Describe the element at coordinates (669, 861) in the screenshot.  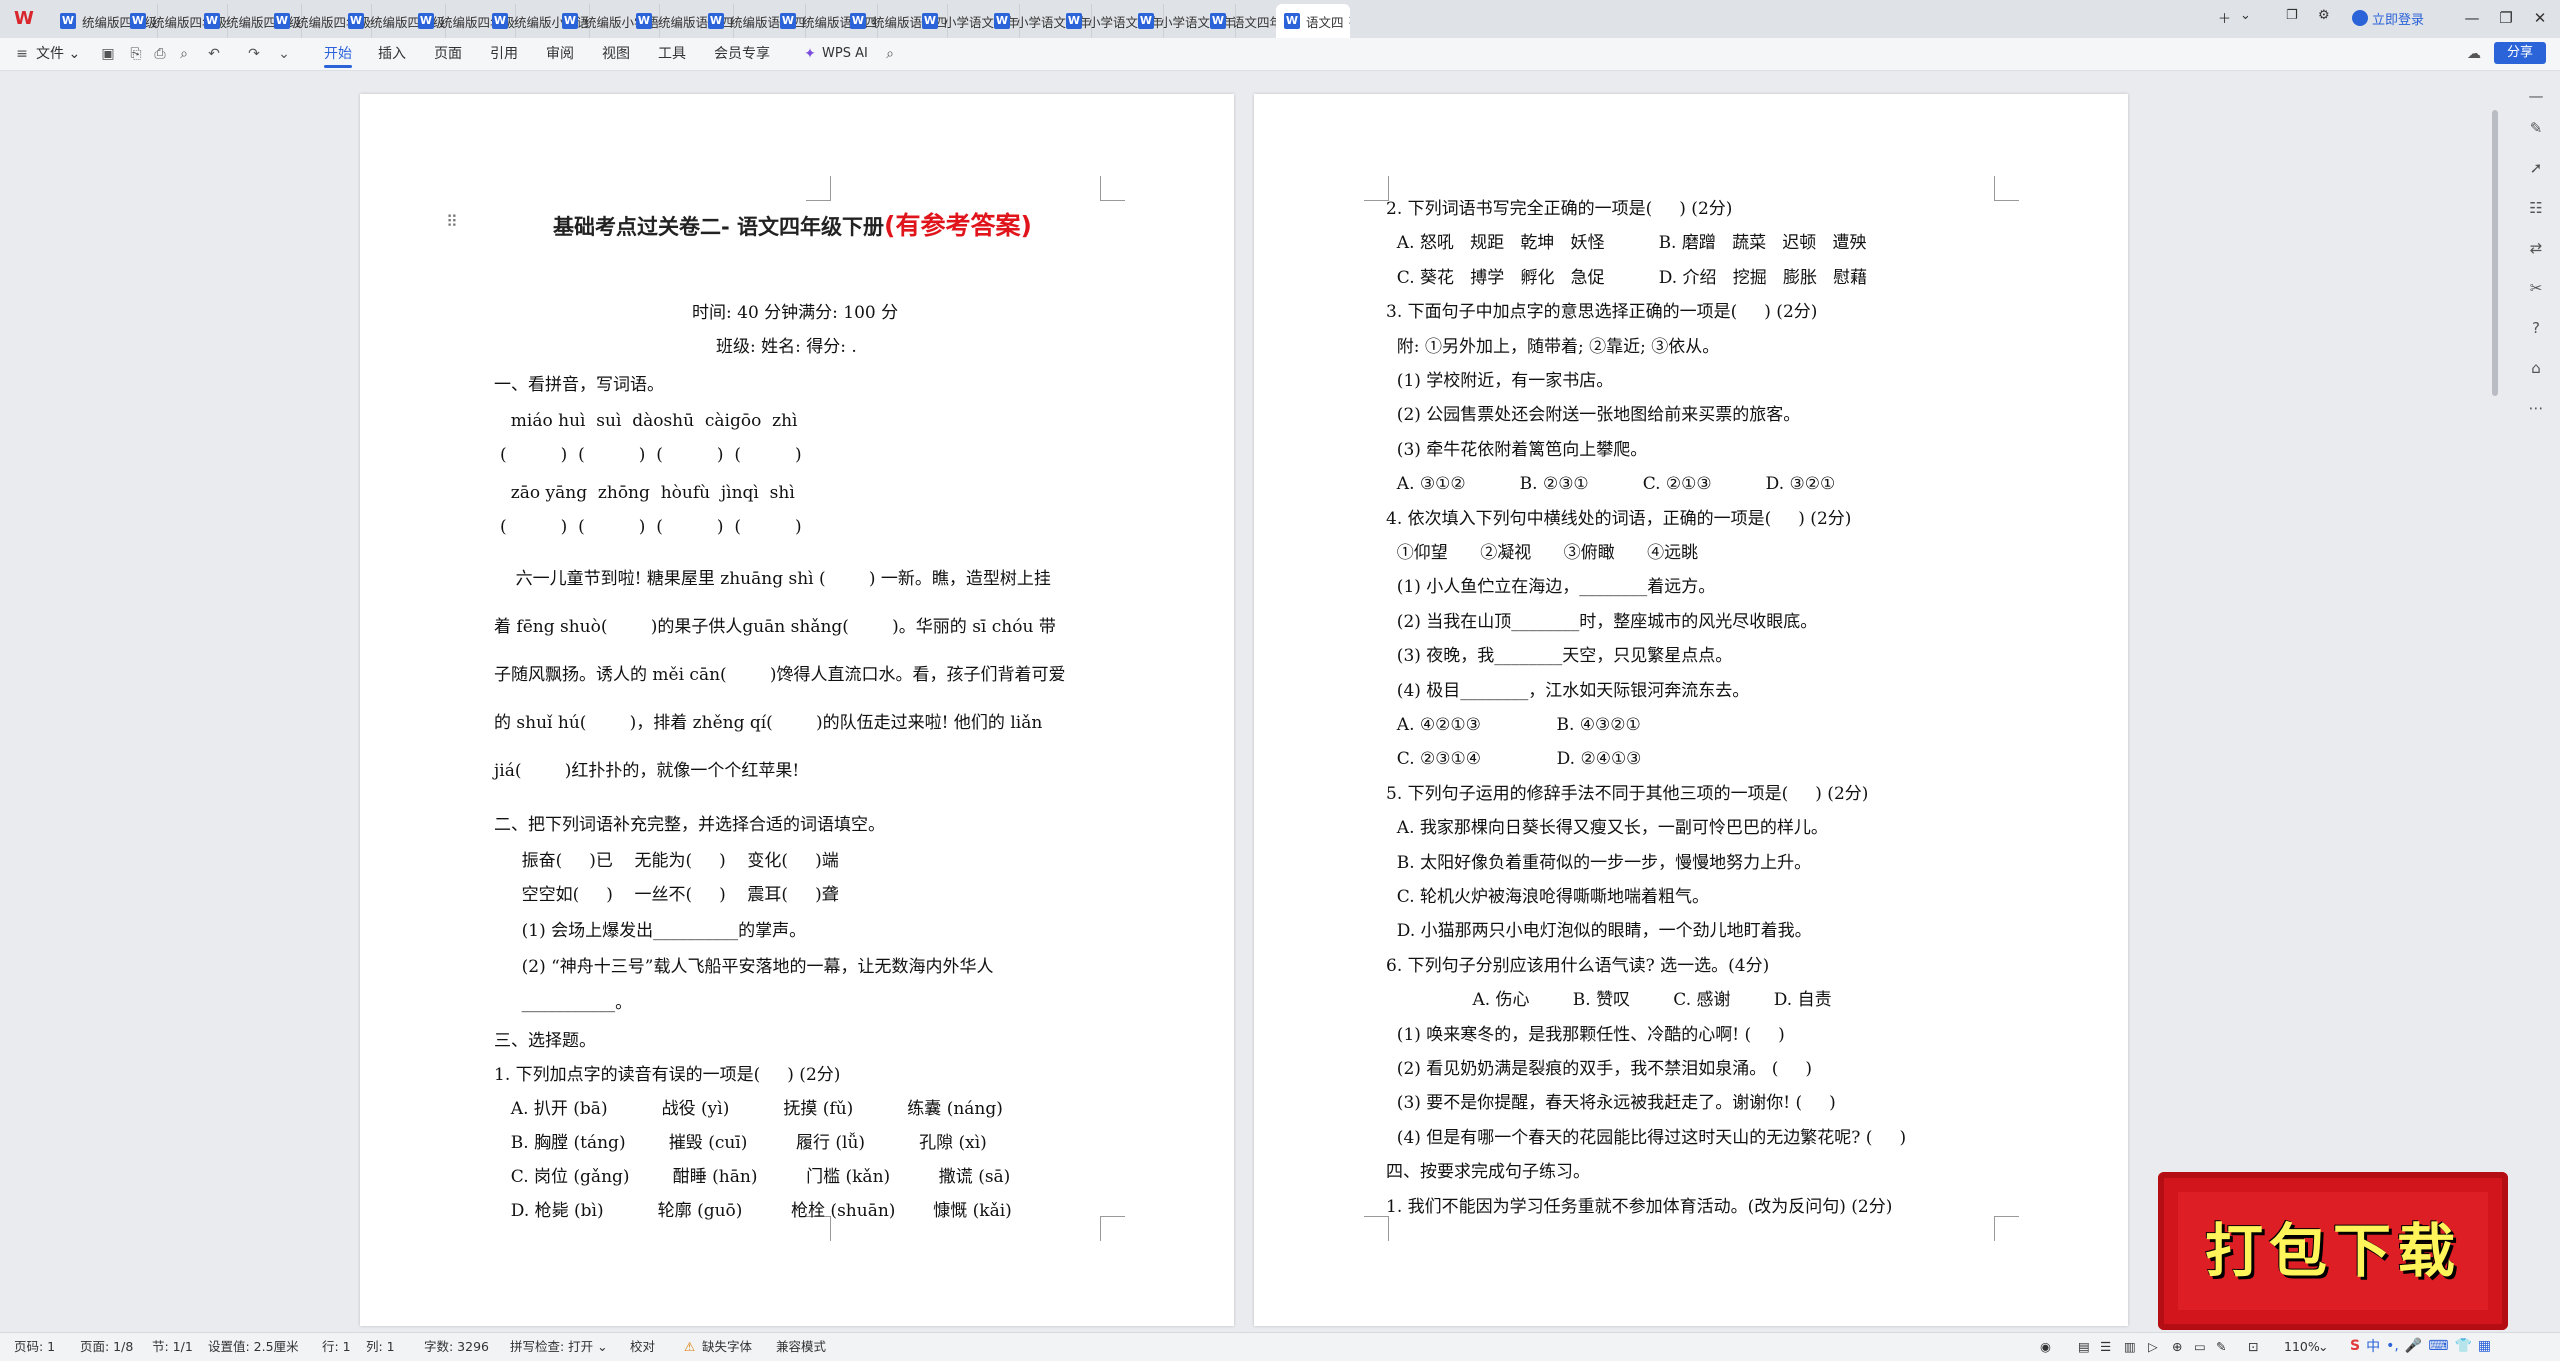
I see `doc-line: 振奋( )已 无能为( ) 变化( )端` at that location.